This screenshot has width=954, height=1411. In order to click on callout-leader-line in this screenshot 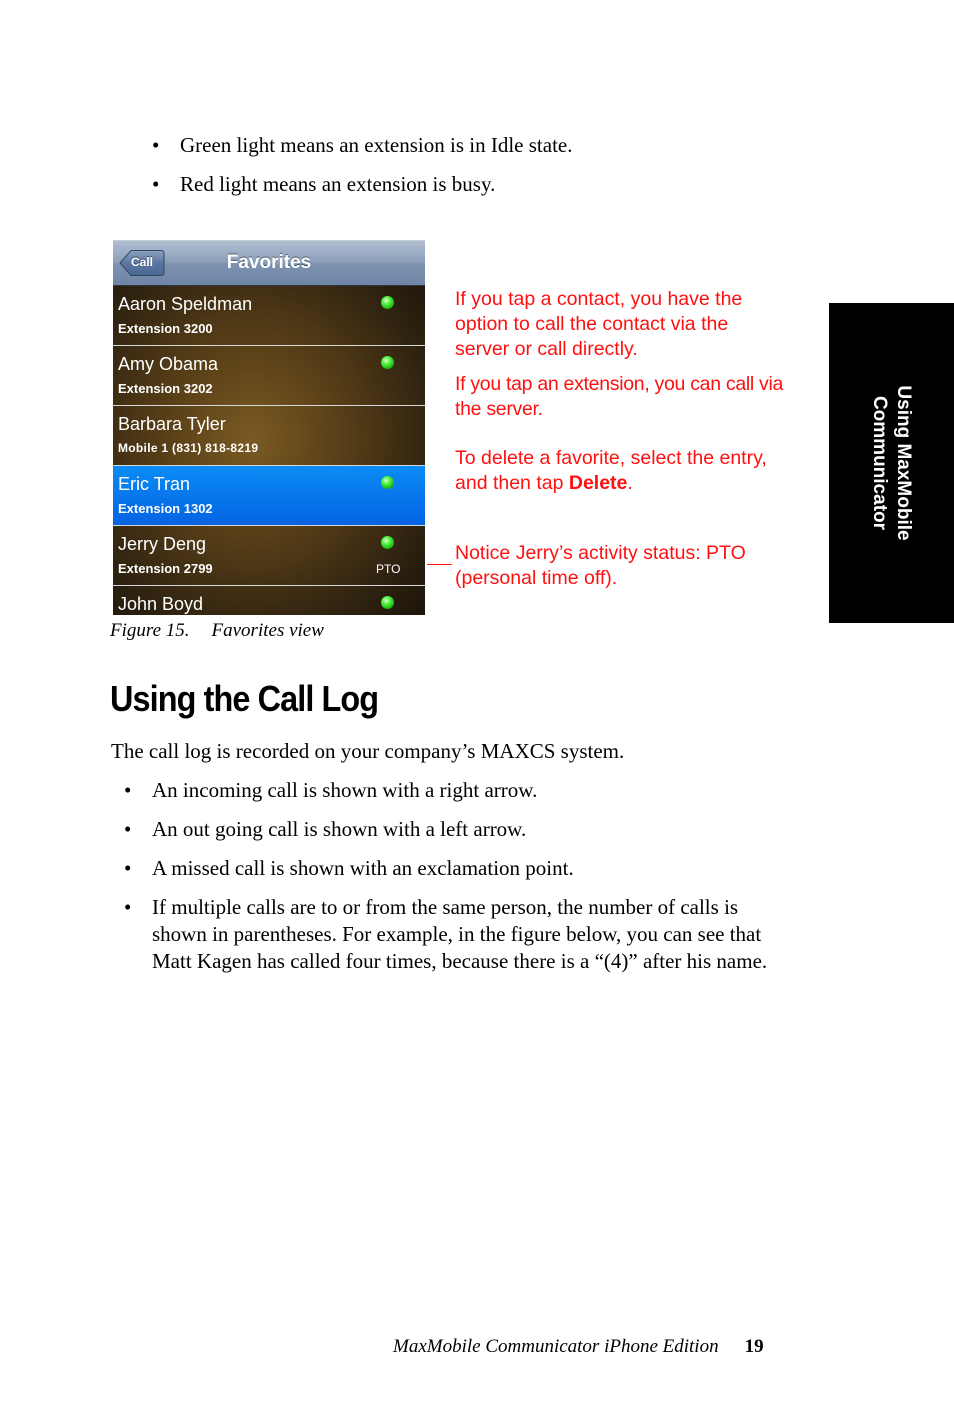, I will do `click(439, 564)`.